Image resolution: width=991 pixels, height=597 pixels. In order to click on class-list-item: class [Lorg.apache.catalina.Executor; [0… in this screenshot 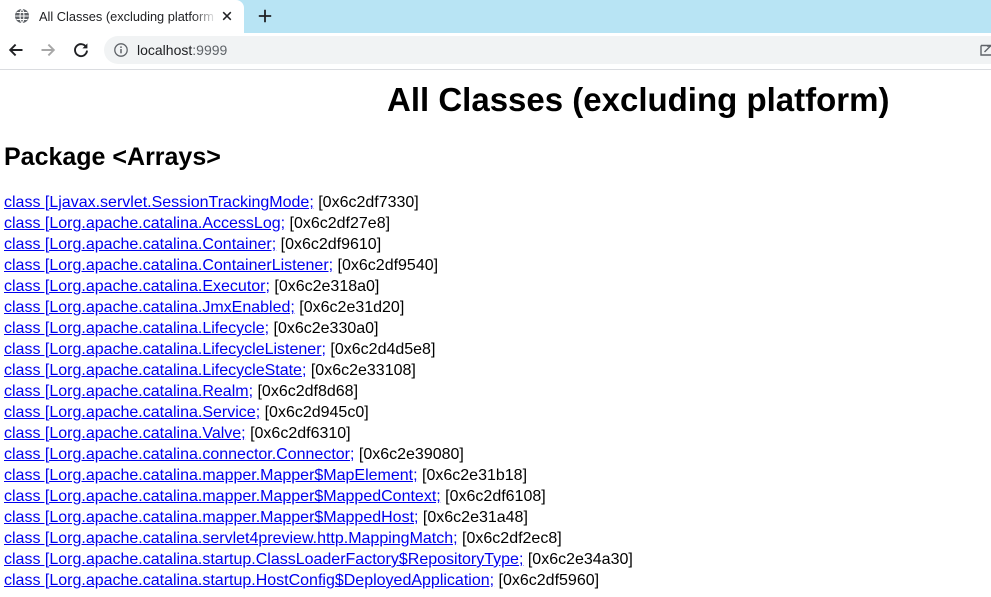, I will do `click(318, 286)`.